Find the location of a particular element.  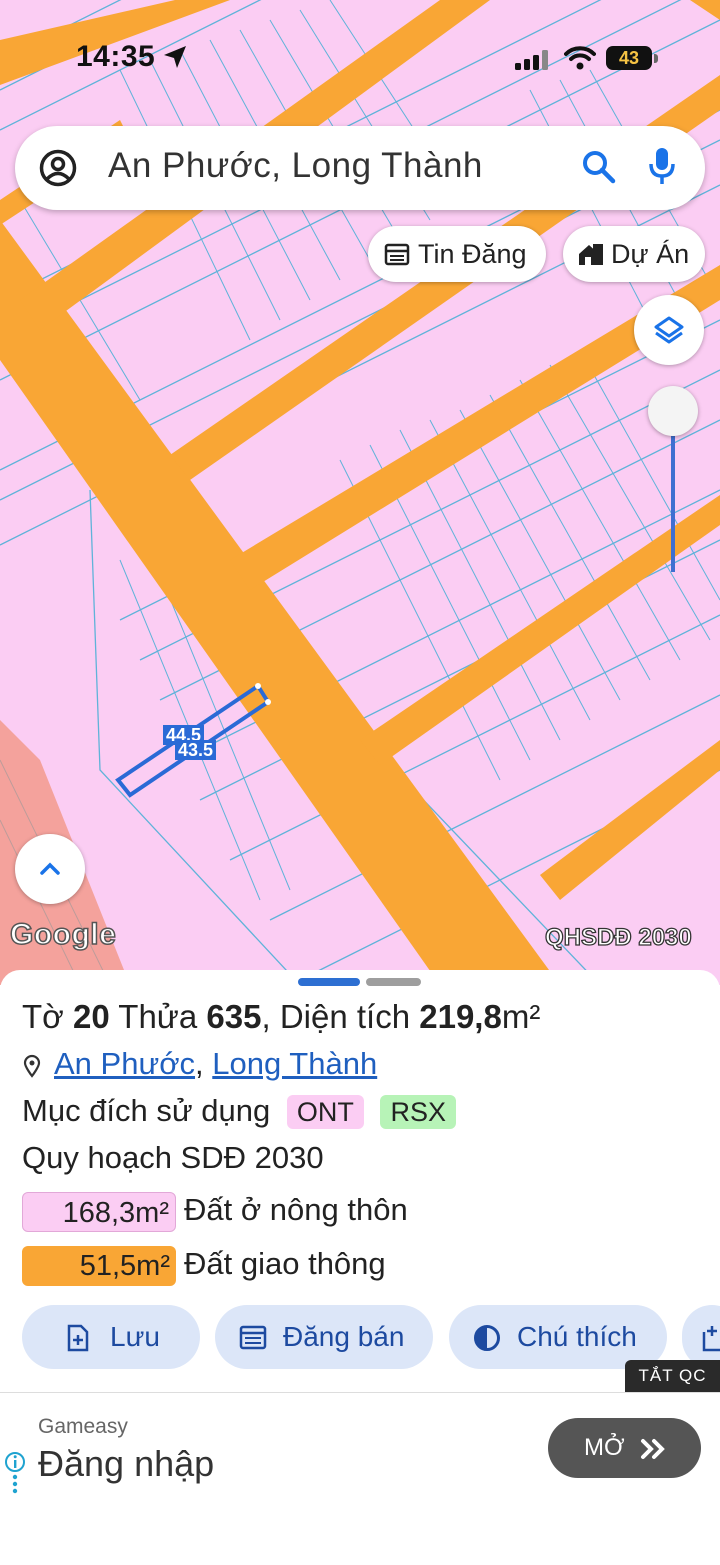

land-purpose: Mục đích sử dụng ONT RSX is located at coordinates (239, 1111).